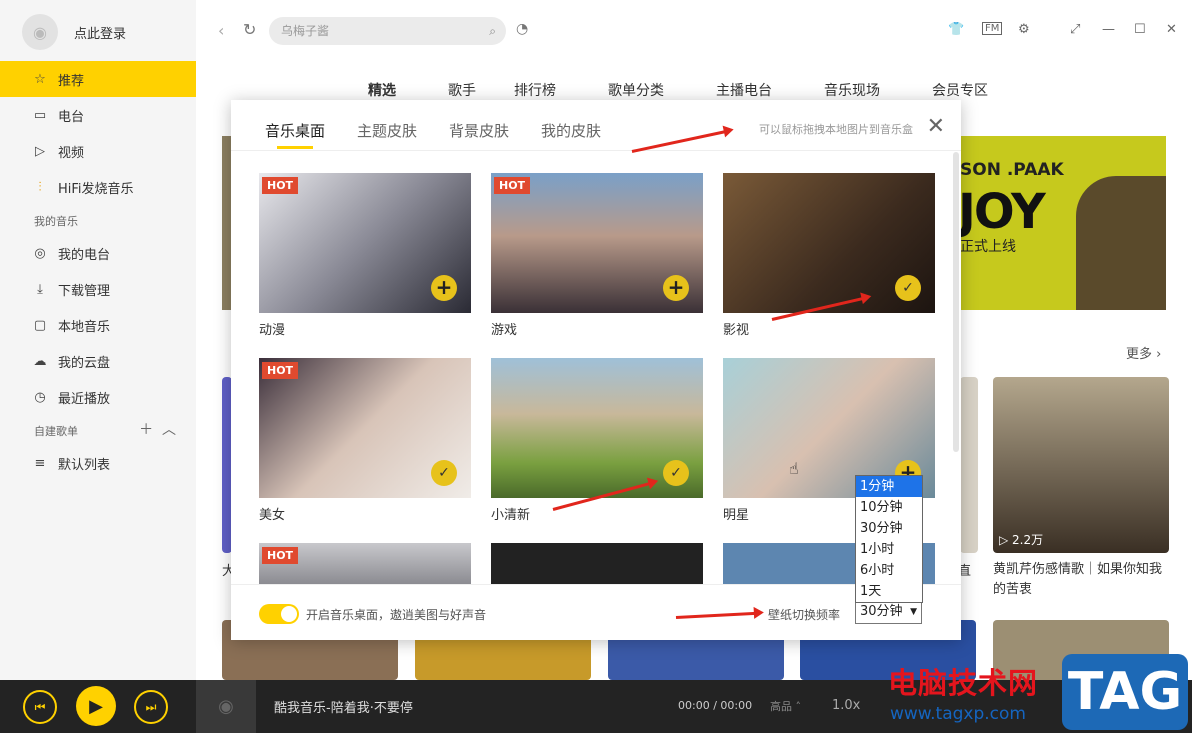  Describe the element at coordinates (382, 90) in the screenshot. I see `tab-featured: 精选` at that location.